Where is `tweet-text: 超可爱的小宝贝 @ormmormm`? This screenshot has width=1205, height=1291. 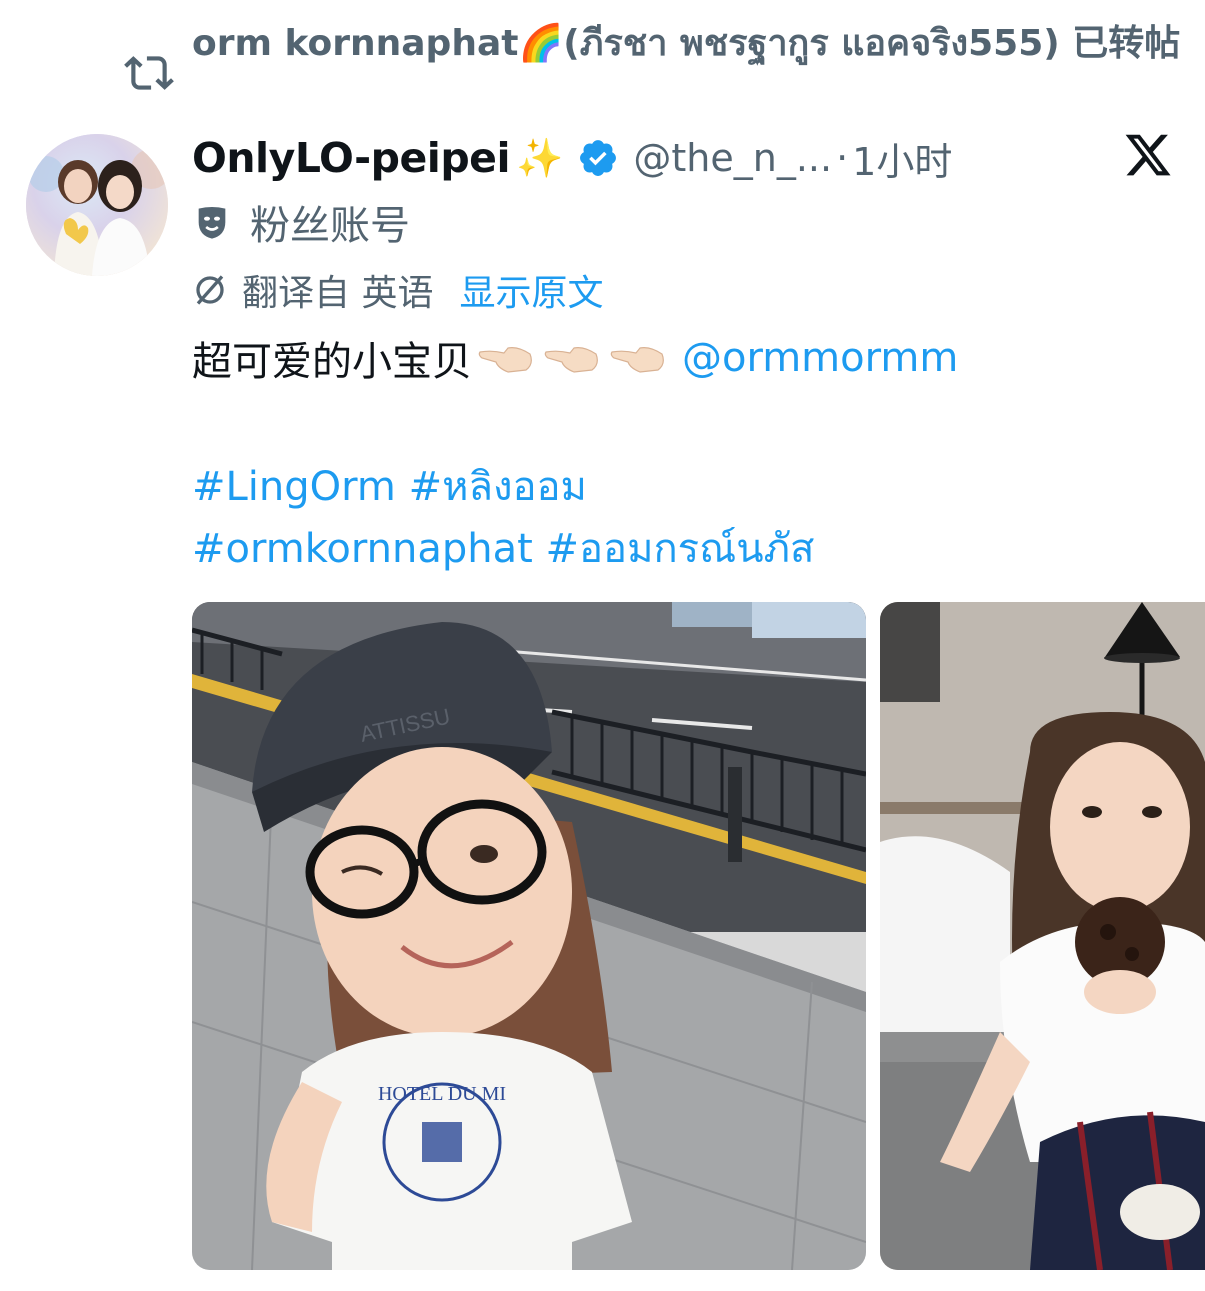 tweet-text: 超可爱的小宝贝 @ormmormm is located at coordinates (687, 358).